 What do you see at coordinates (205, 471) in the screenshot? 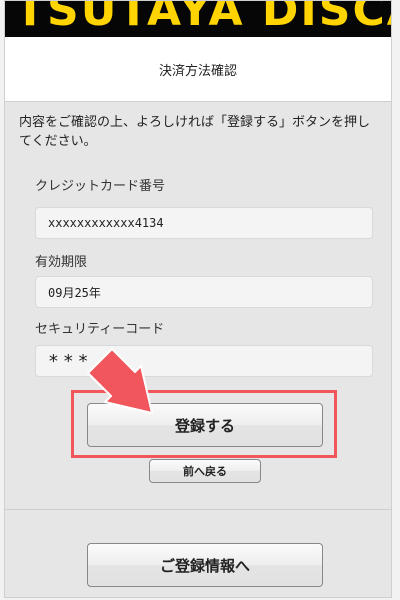
I see `back-button: 前へ戻る` at bounding box center [205, 471].